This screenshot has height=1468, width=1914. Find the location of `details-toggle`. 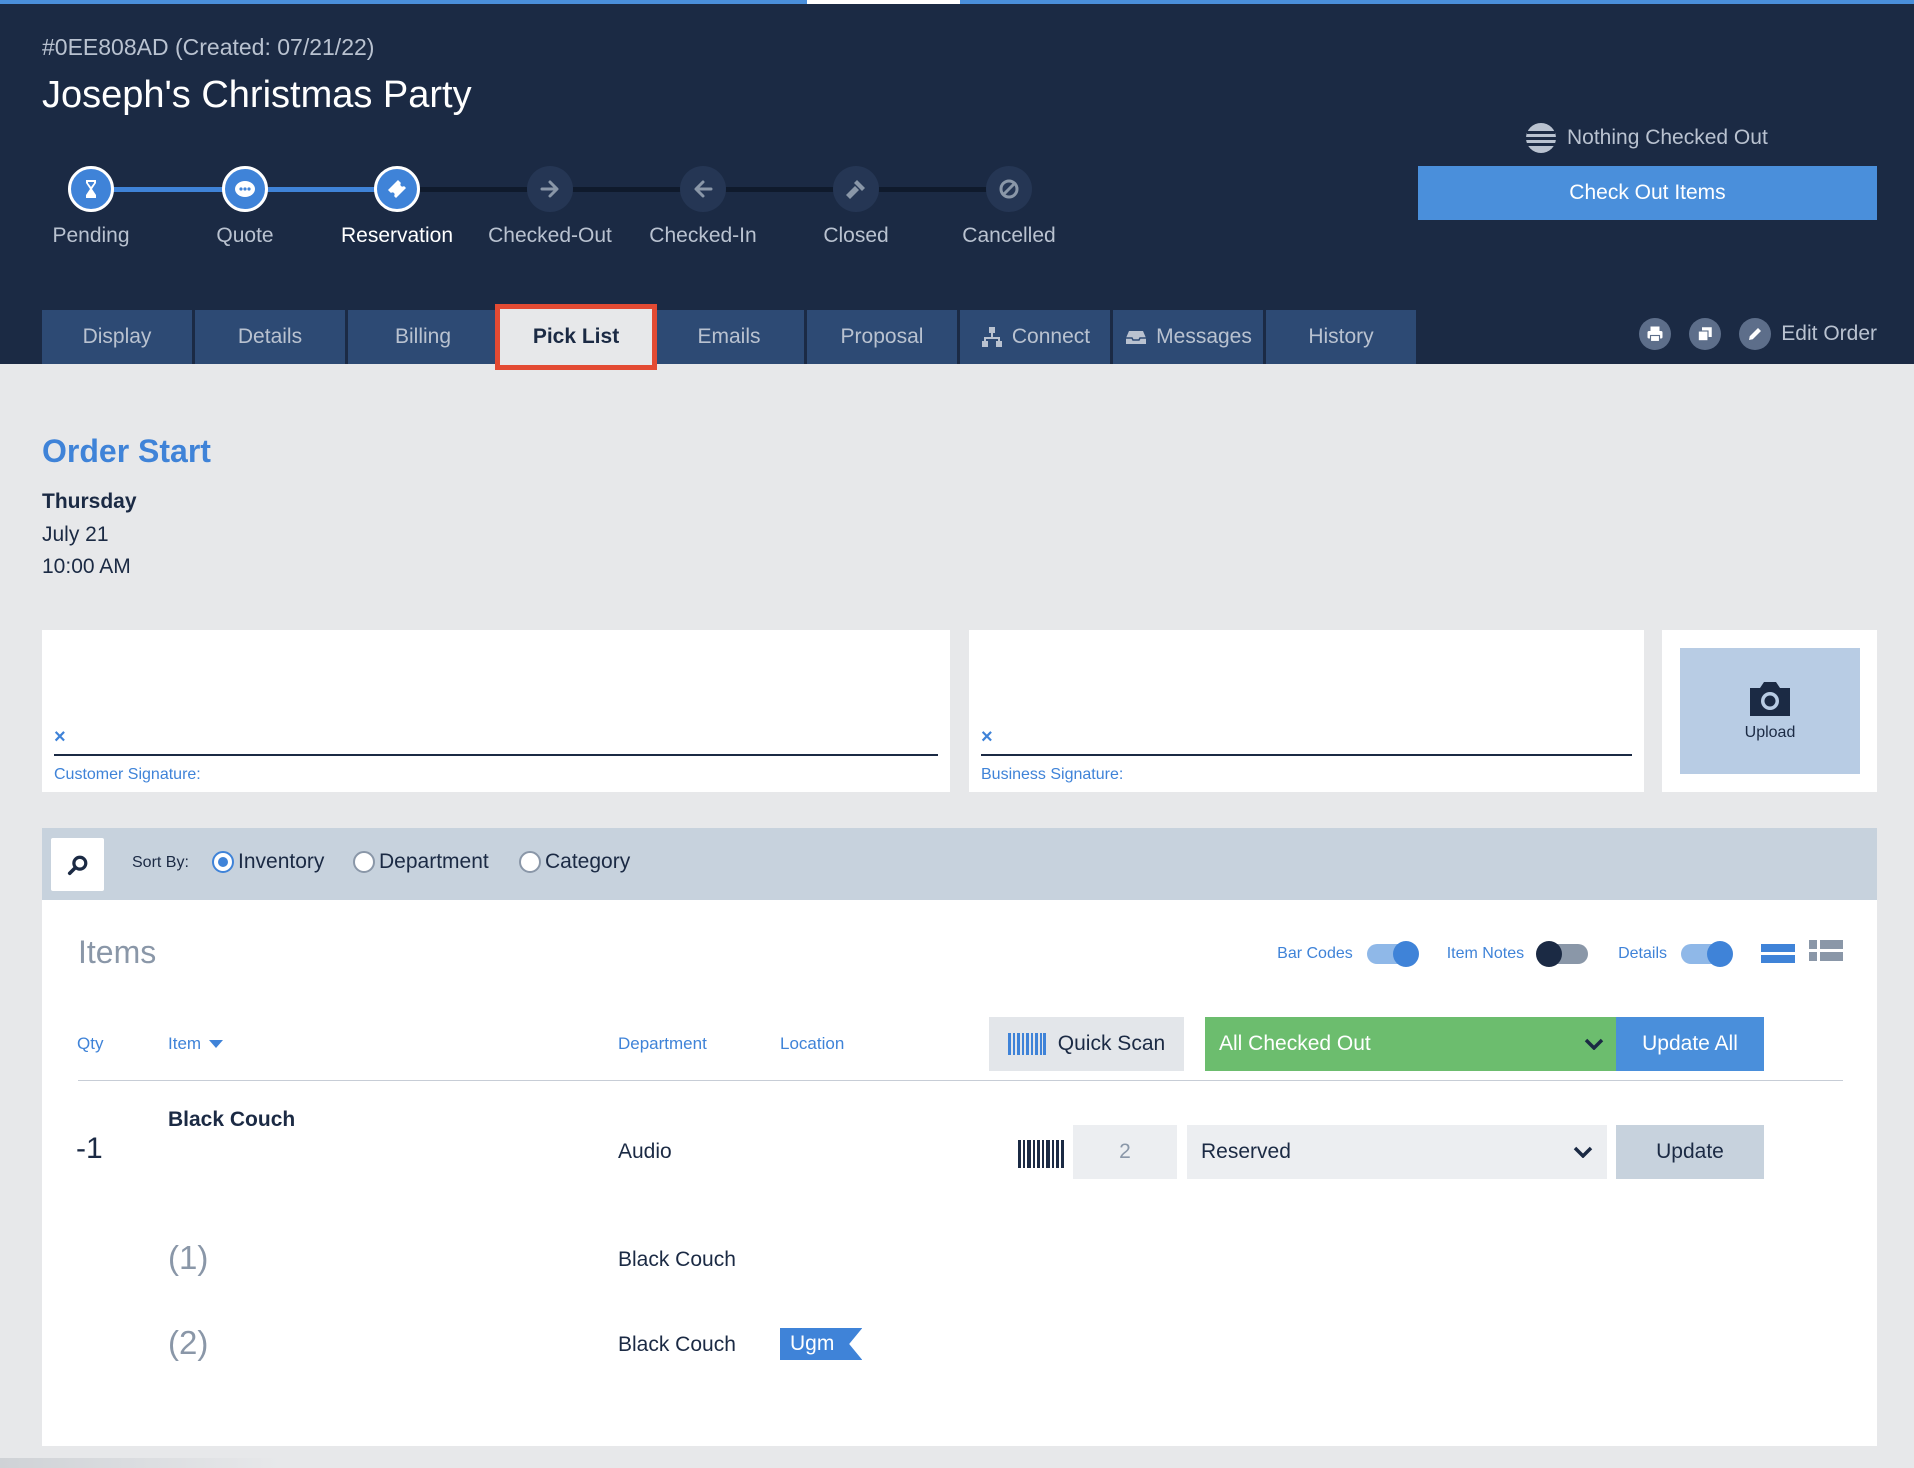

details-toggle is located at coordinates (1707, 953).